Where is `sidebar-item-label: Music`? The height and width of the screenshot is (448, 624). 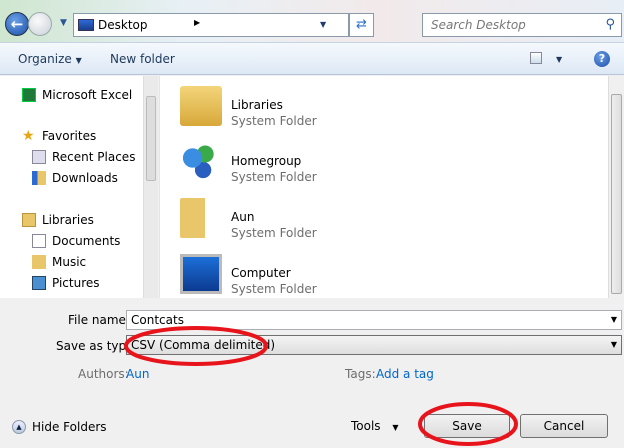 sidebar-item-label: Music is located at coordinates (69, 262).